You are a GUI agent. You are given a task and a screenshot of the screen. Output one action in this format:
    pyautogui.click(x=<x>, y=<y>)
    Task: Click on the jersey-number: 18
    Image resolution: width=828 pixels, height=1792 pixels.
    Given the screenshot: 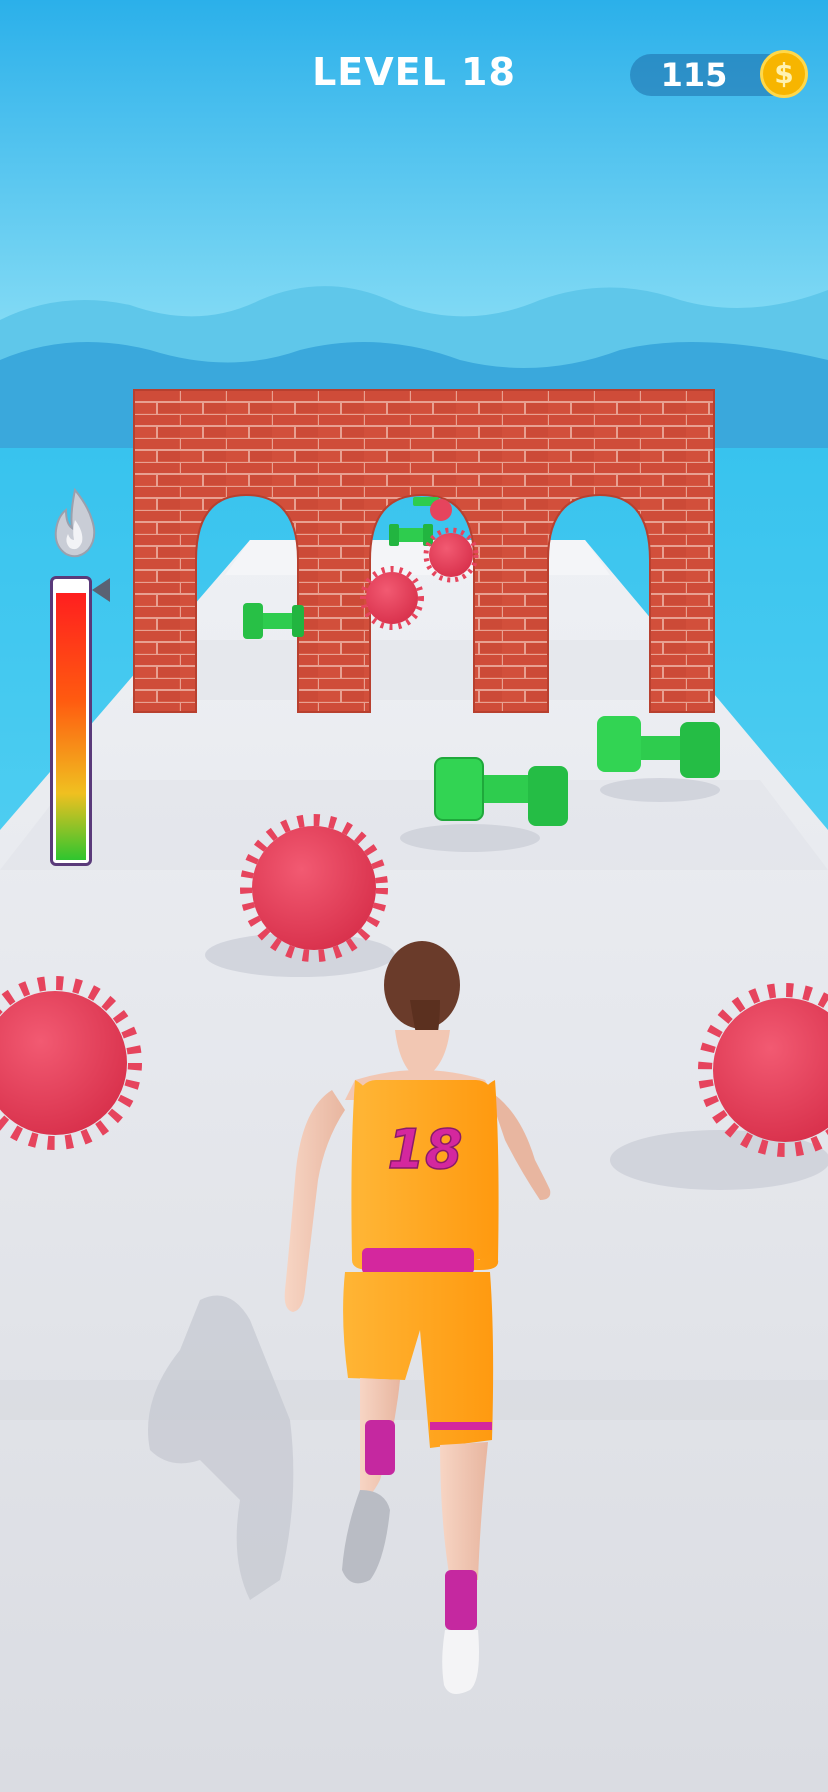 What is the action you would take?
    pyautogui.click(x=424, y=1149)
    